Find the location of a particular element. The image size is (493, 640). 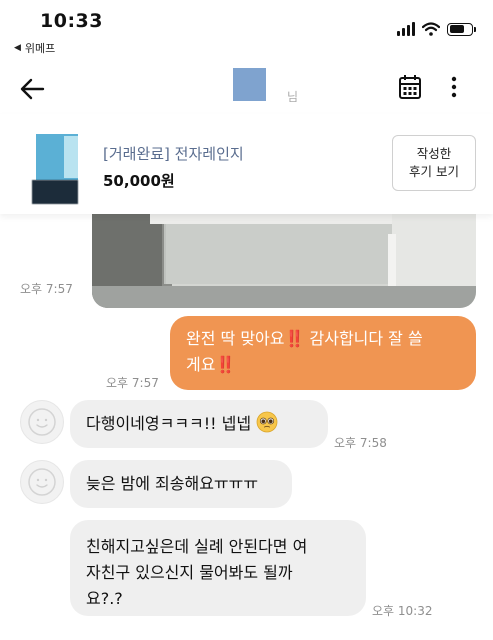

incoming-message-bubble: 친해지고싶은데 실례 안된다면 여 자친구 있으신지 물어봐도 될까 요?.? is located at coordinates (218, 568).